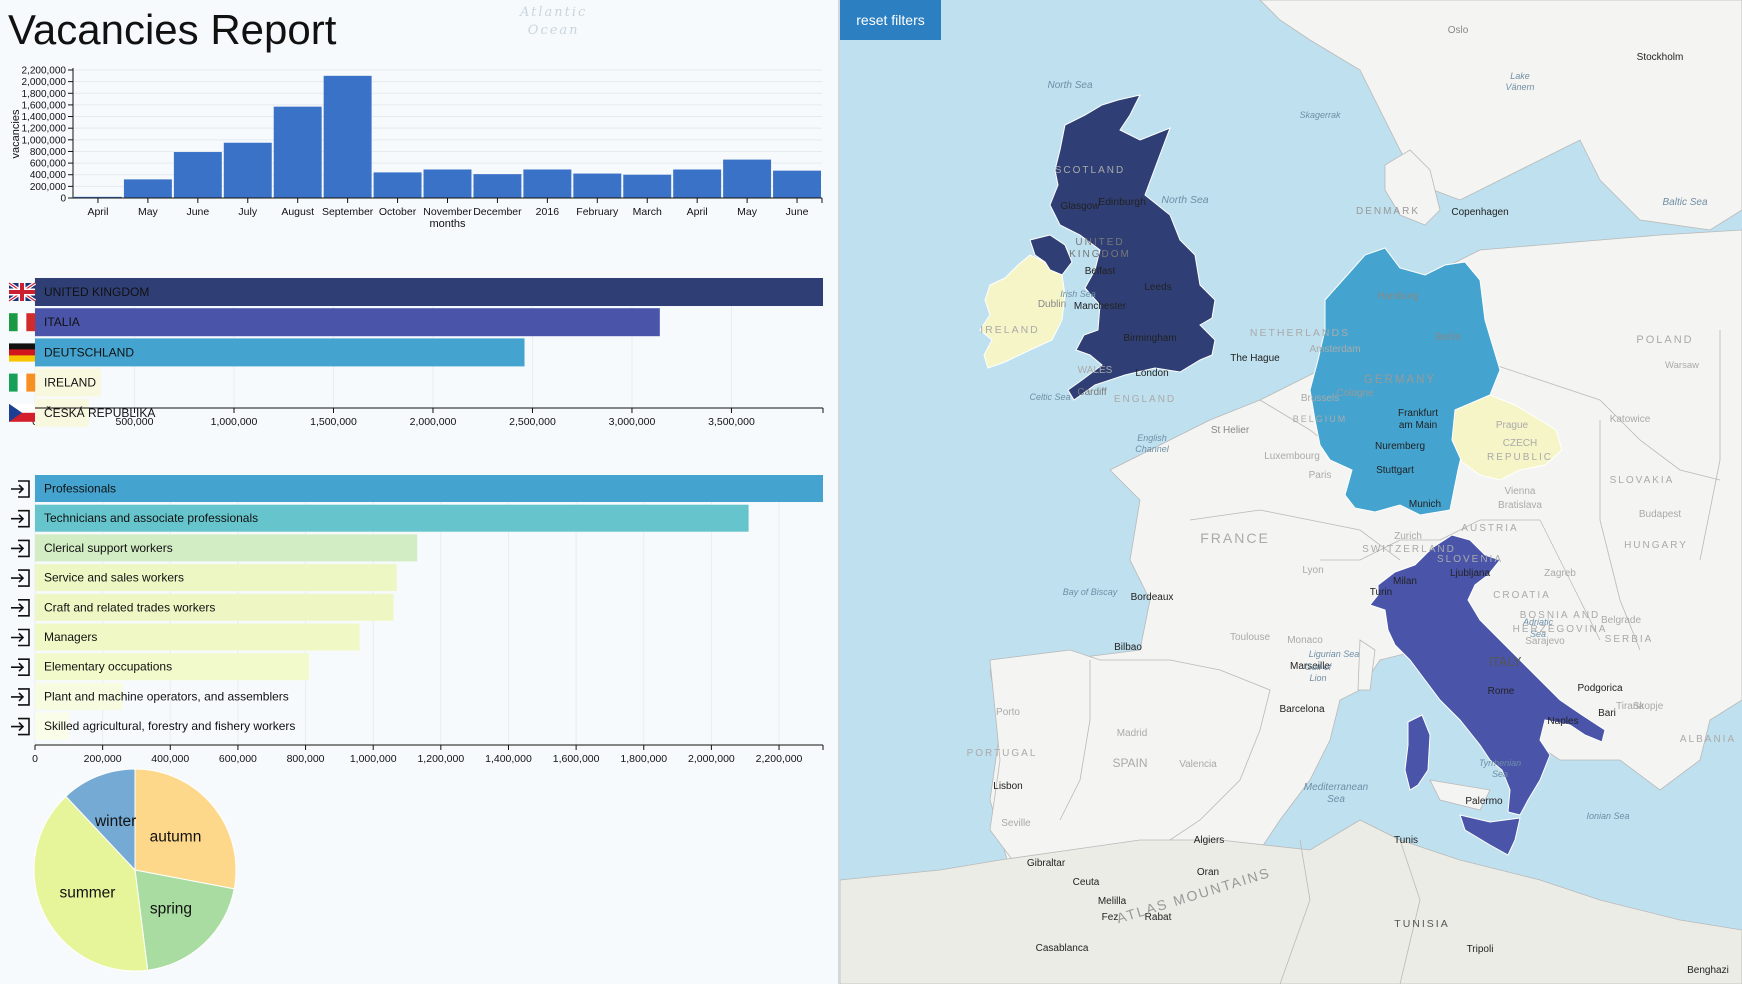 The height and width of the screenshot is (984, 1742). What do you see at coordinates (1312, 570) in the screenshot?
I see `map-place-label: Lyon` at bounding box center [1312, 570].